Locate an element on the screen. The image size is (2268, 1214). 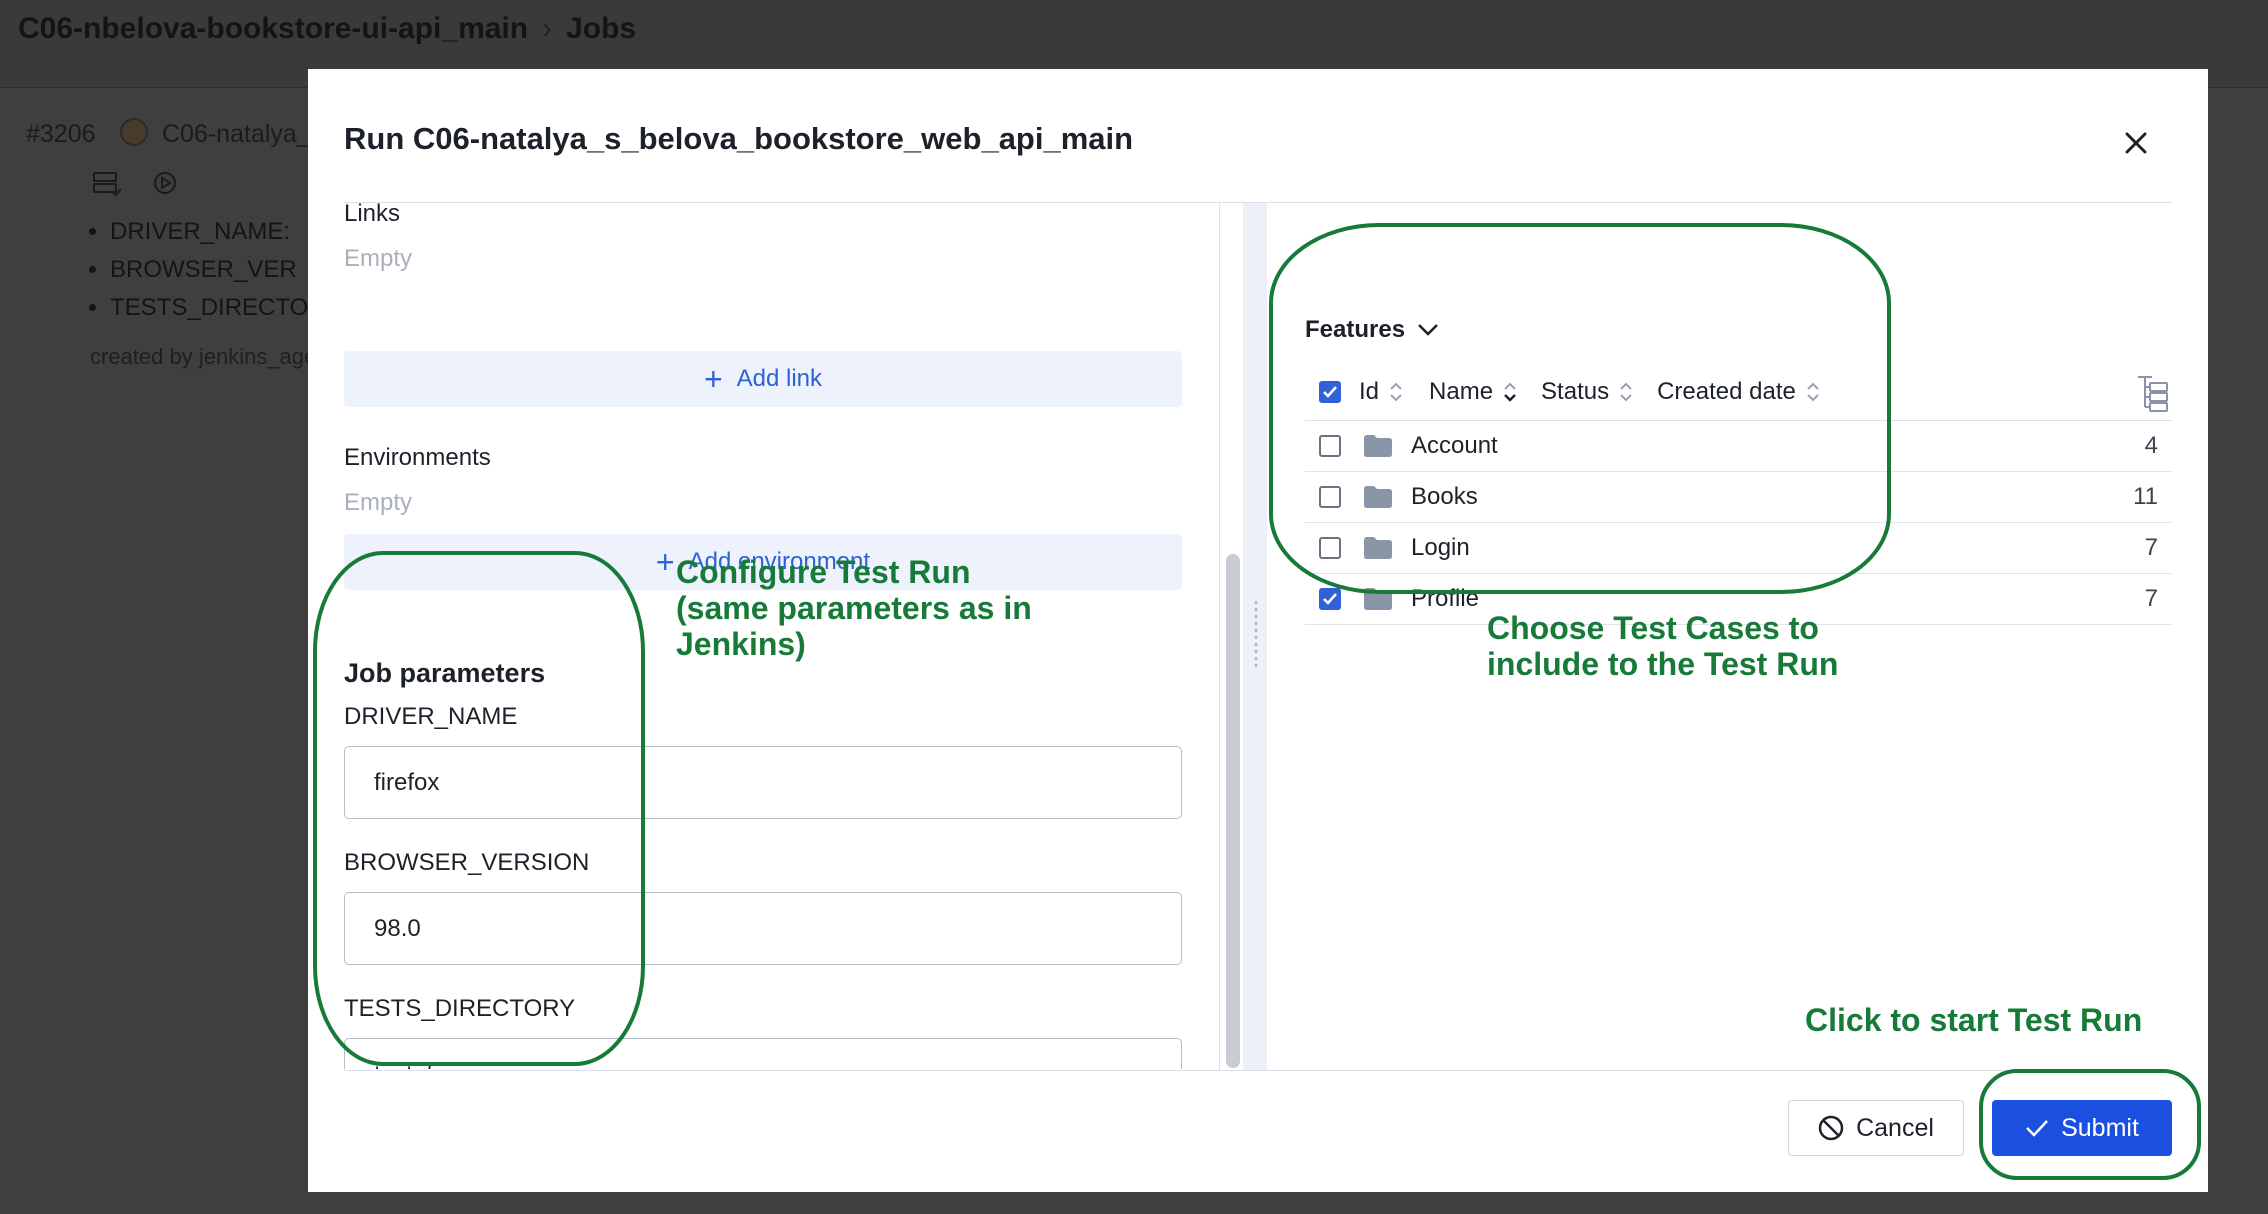
job-number: #3206 is located at coordinates (61, 134).